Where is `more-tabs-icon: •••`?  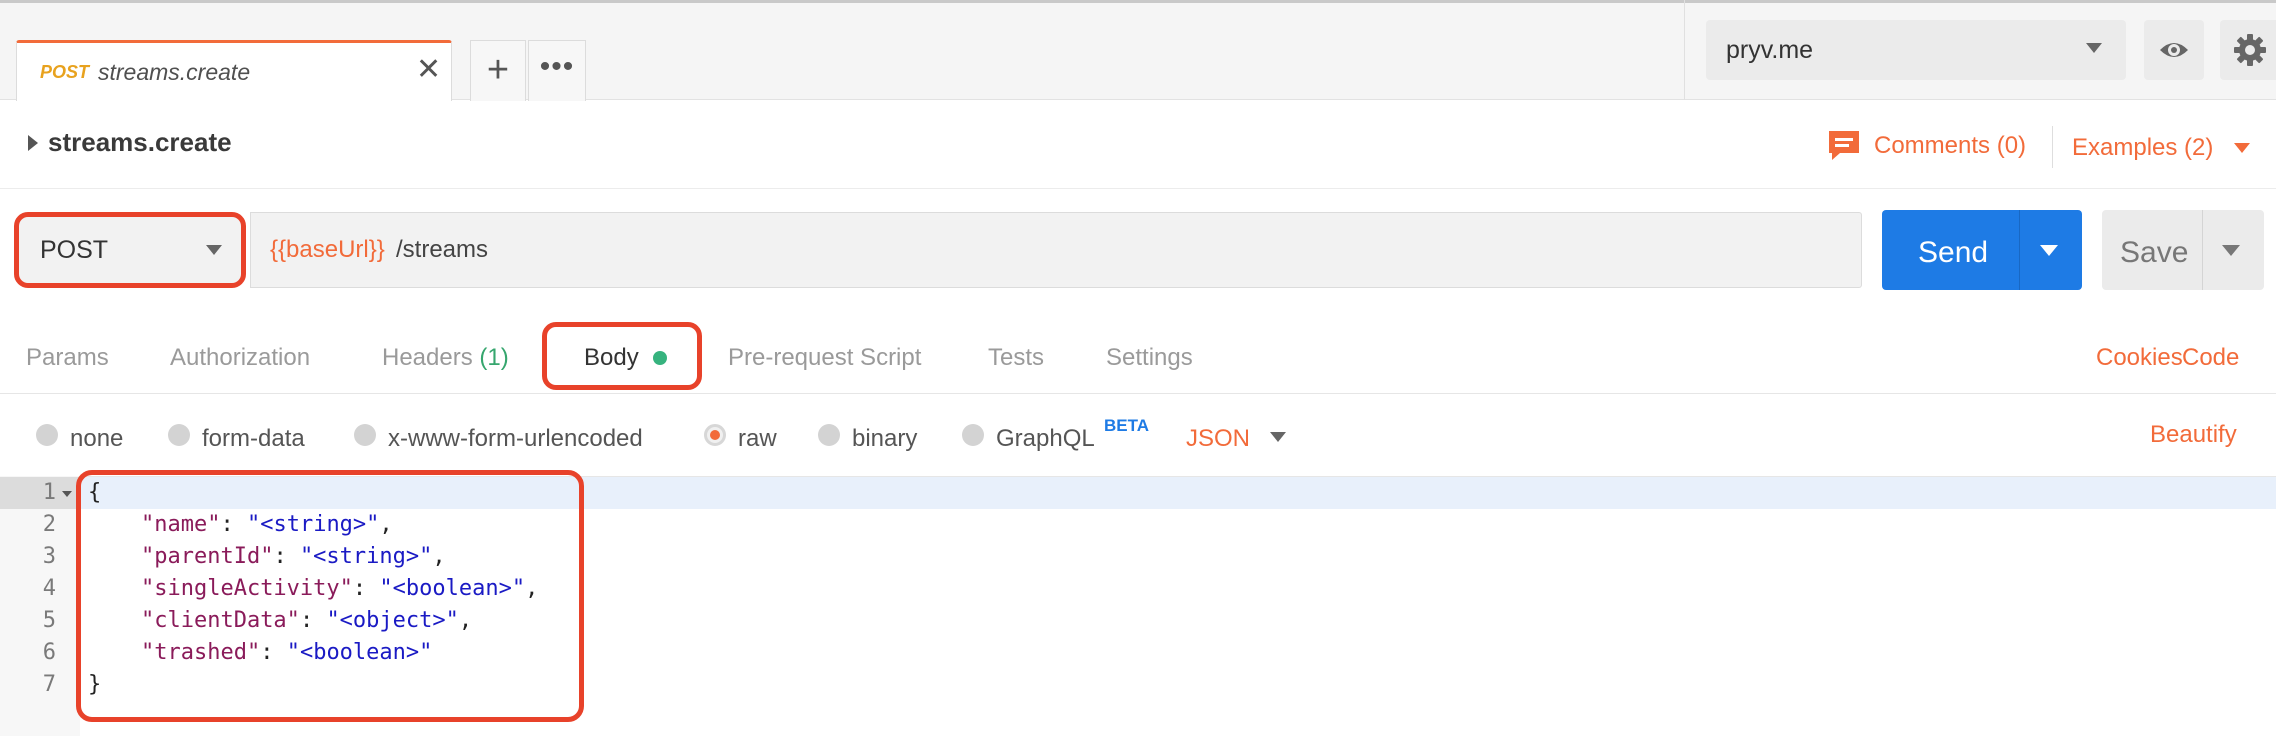 more-tabs-icon: ••• is located at coordinates (557, 70).